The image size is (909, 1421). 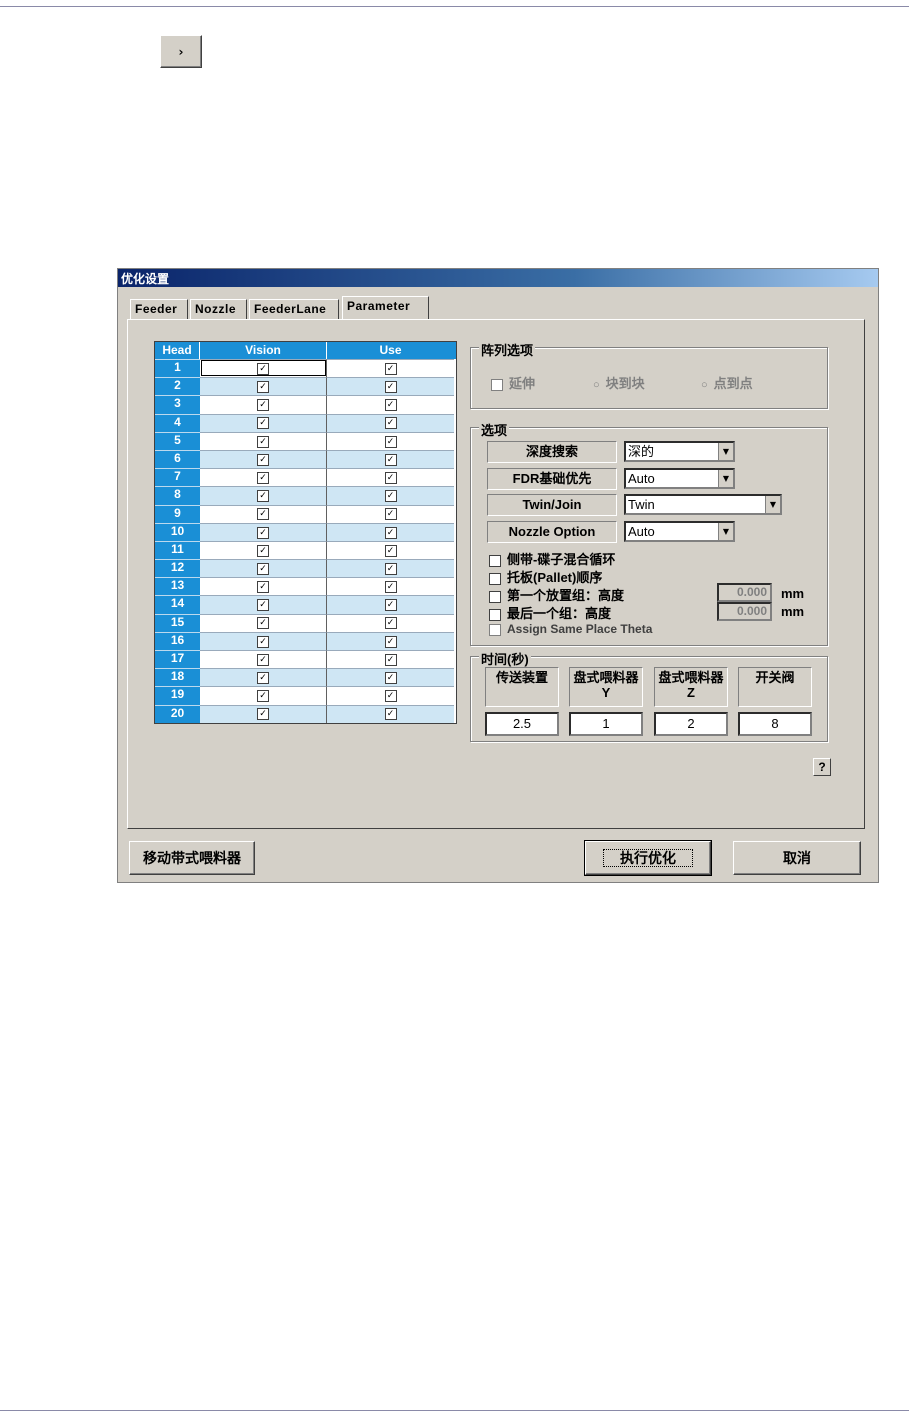 I want to click on time-value-valve: 8, so click(x=775, y=724).